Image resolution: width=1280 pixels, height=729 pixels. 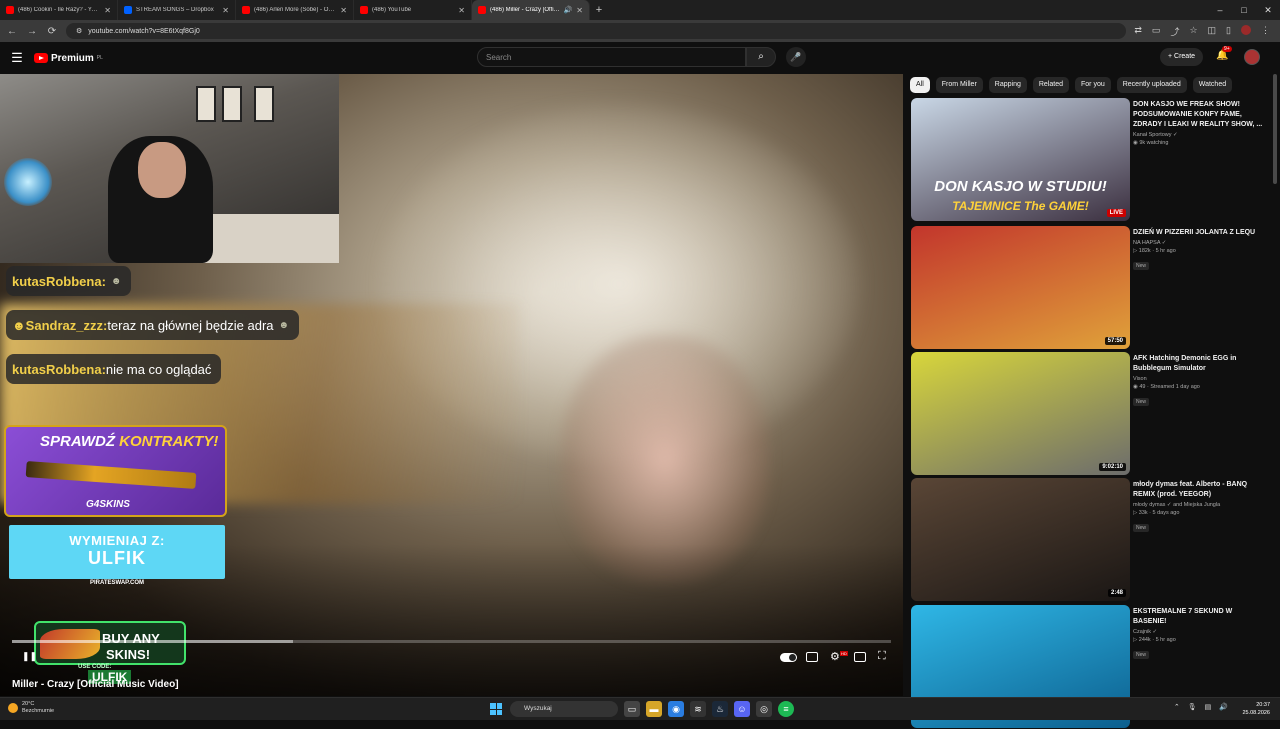 What do you see at coordinates (496, 709) in the screenshot?
I see `windows-start-icon` at bounding box center [496, 709].